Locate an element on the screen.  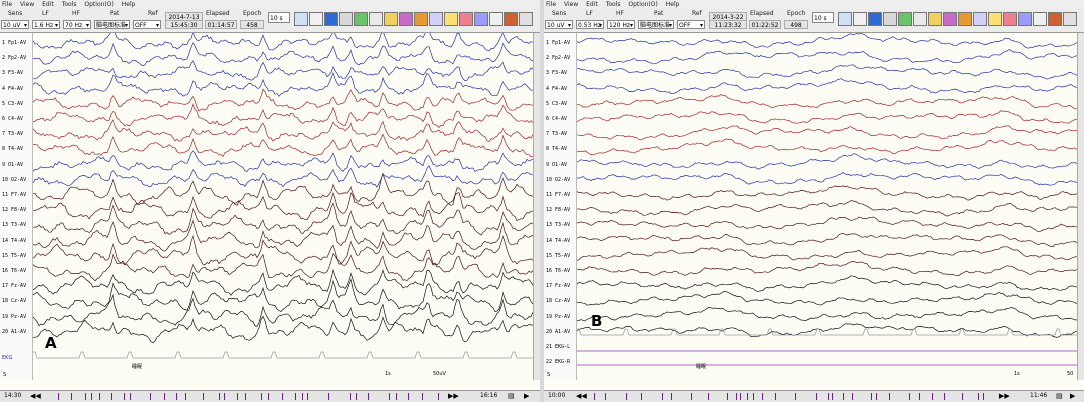
next-page-icon: ▶ is located at coordinates (526, 396).